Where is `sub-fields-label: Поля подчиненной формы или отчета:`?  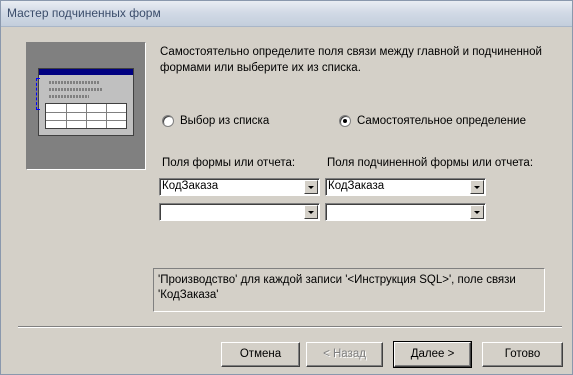 sub-fields-label: Поля подчиненной формы или отчета: is located at coordinates (430, 163).